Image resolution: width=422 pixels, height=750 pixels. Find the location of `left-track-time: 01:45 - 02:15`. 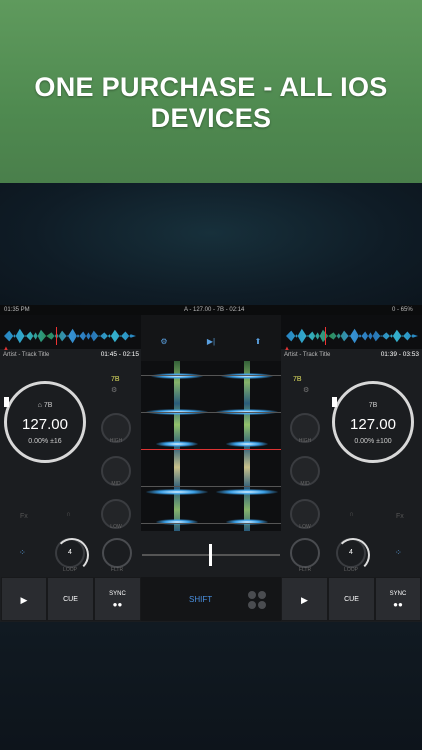

left-track-time: 01:45 - 02:15 is located at coordinates (119, 354).